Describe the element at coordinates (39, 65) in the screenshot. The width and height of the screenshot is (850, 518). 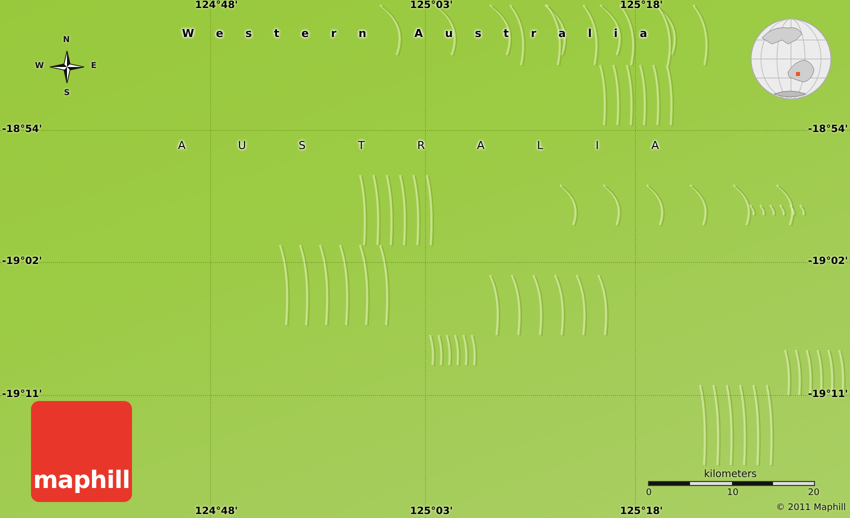
I see `compass-west-label: W` at that location.